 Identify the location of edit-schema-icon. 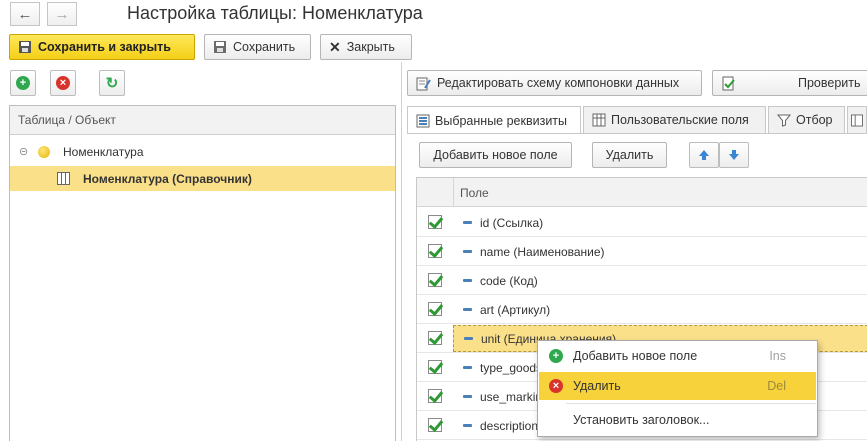
(423, 83).